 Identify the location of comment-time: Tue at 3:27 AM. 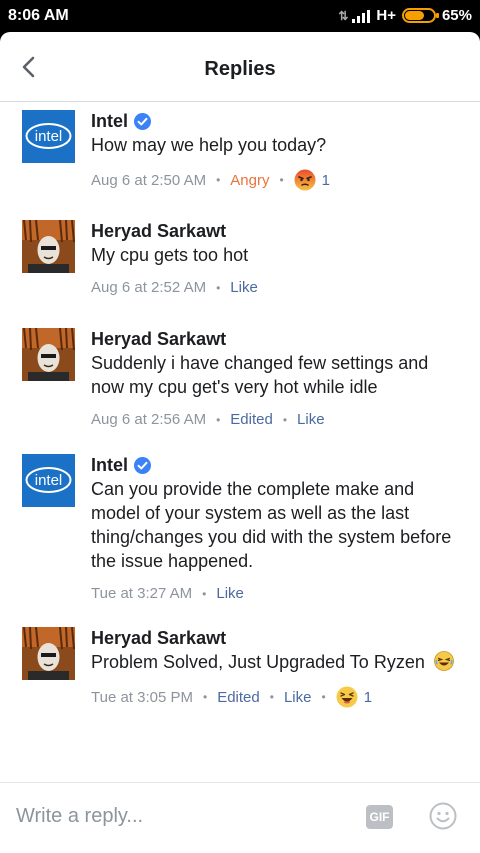
(141, 593).